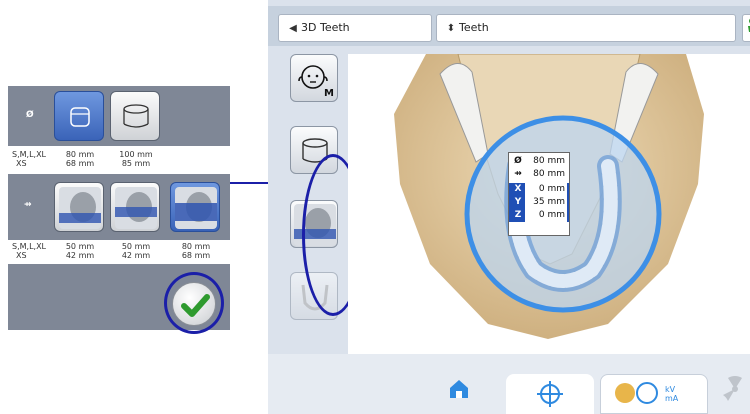 This screenshot has width=750, height=414. I want to click on height-options-row: ⇸, so click(119, 207).